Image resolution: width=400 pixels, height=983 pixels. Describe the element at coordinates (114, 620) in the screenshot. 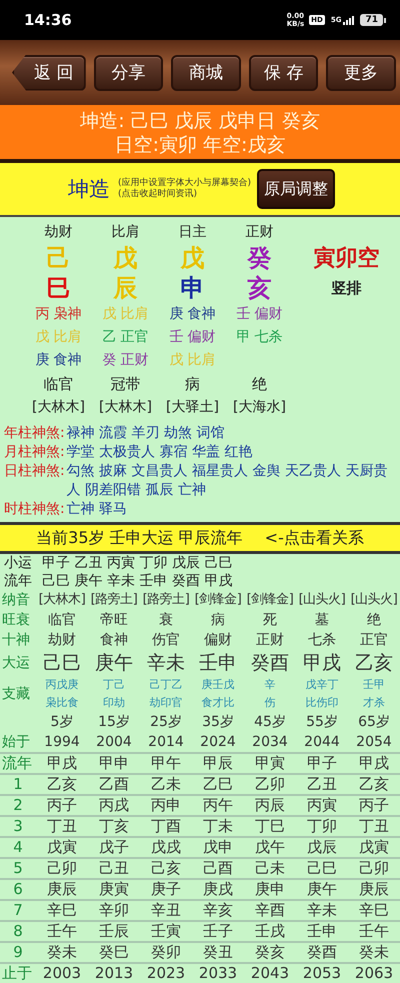

I see `table-cell-text: 帝旺` at that location.